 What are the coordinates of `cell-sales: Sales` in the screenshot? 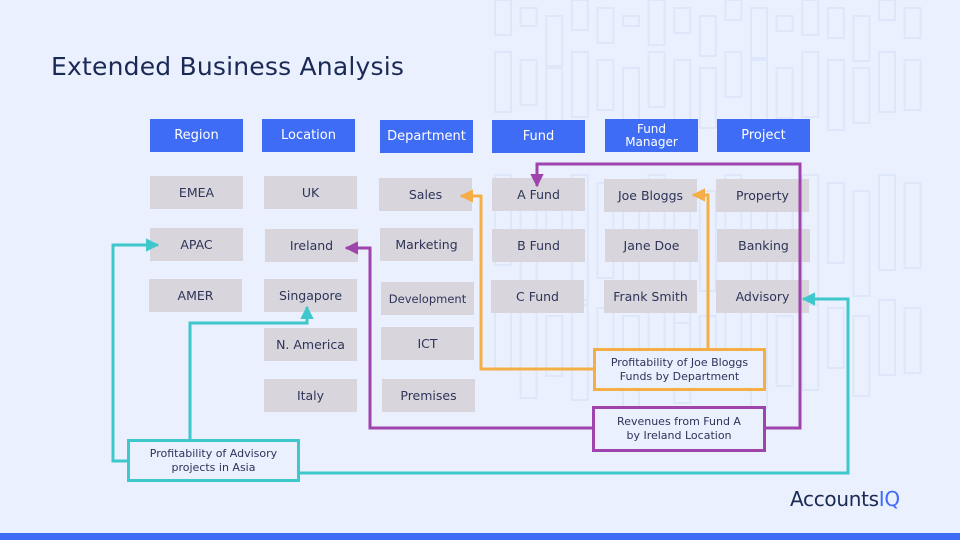 It's located at (425, 194).